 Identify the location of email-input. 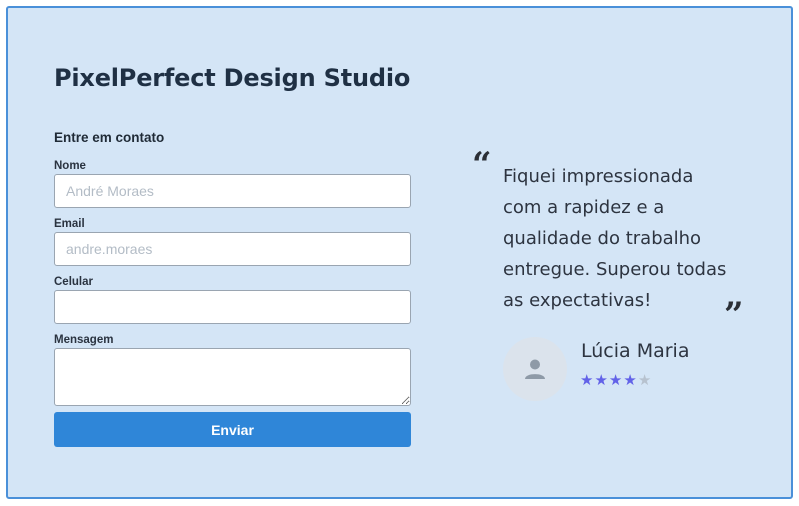
(232, 249).